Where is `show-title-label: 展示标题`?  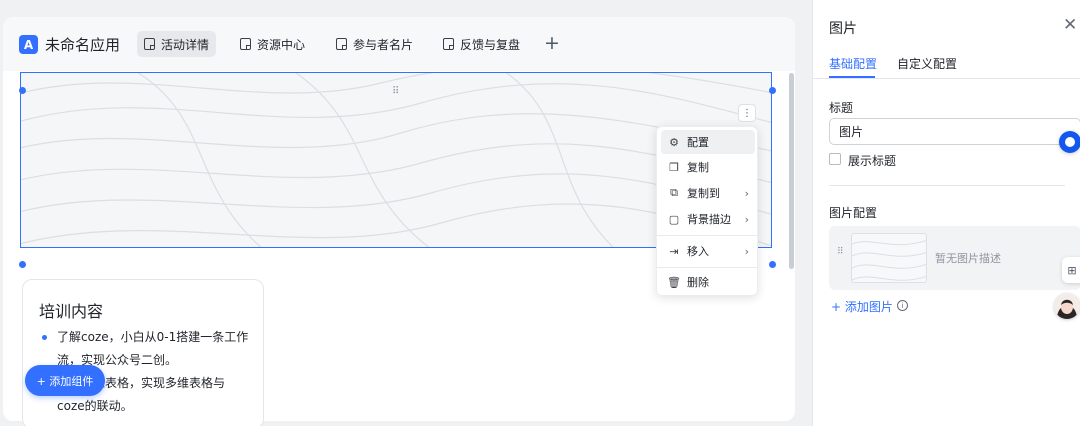
show-title-label: 展示标题 is located at coordinates (872, 161).